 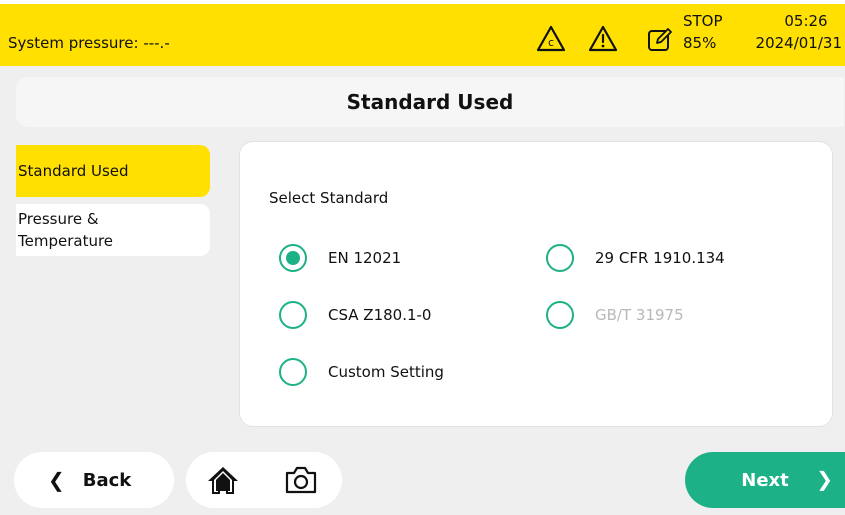 What do you see at coordinates (66, 230) in the screenshot?
I see `sidebar-item-label: Pressure & Temperature` at bounding box center [66, 230].